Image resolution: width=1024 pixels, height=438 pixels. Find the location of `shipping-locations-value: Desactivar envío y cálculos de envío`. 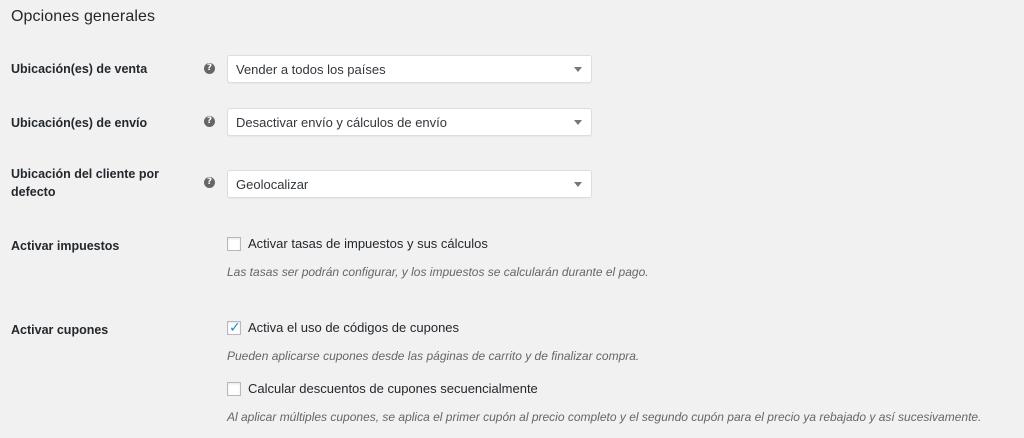

shipping-locations-value: Desactivar envío y cálculos de envío is located at coordinates (341, 122).